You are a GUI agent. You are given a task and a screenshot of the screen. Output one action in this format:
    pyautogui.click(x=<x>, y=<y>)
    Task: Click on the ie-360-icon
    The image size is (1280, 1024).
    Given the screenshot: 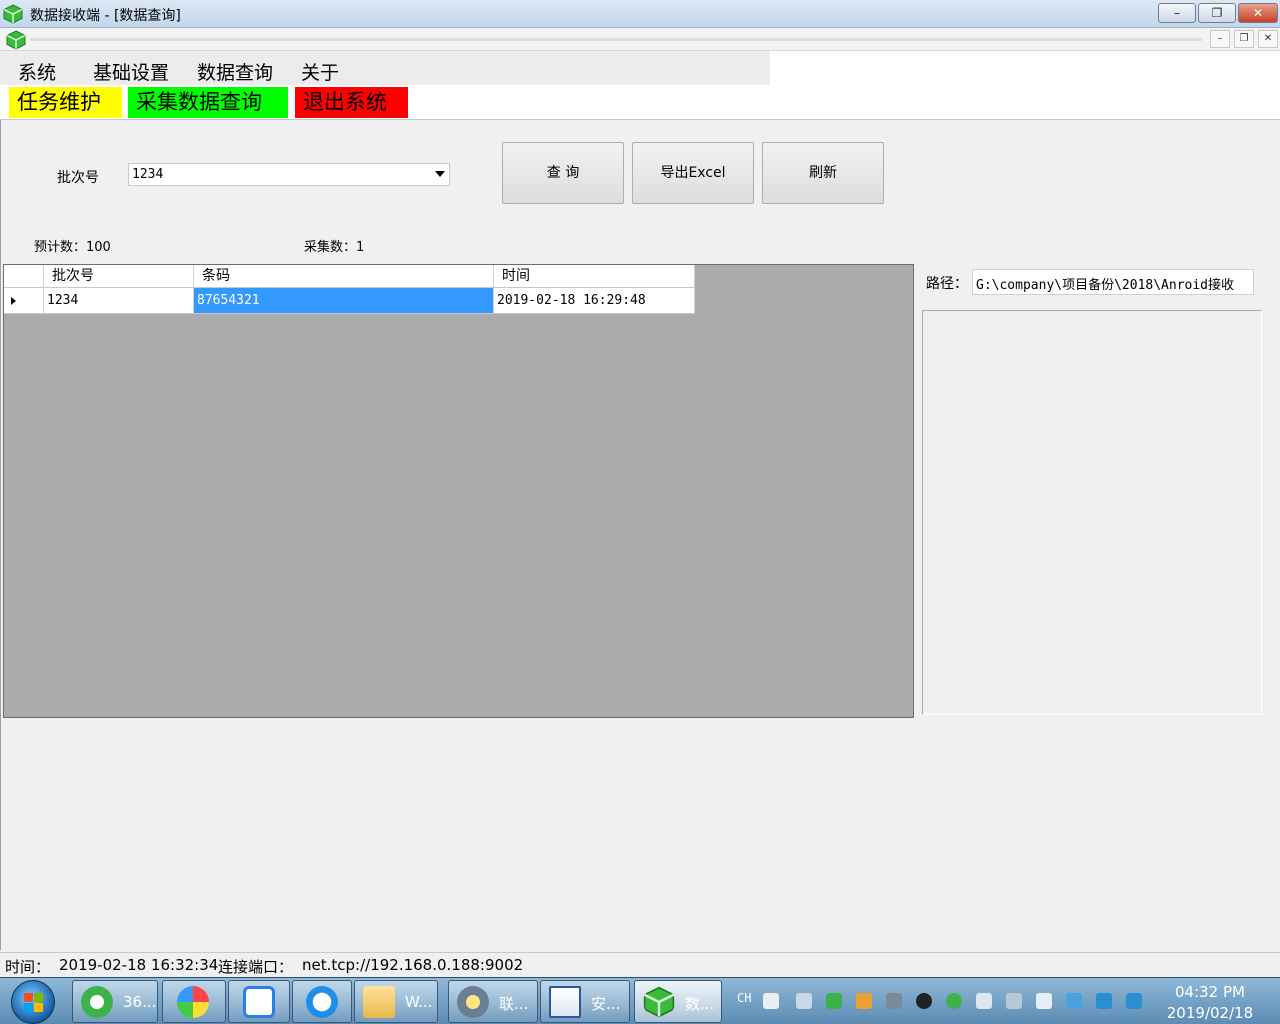 What is the action you would take?
    pyautogui.click(x=97, y=1002)
    